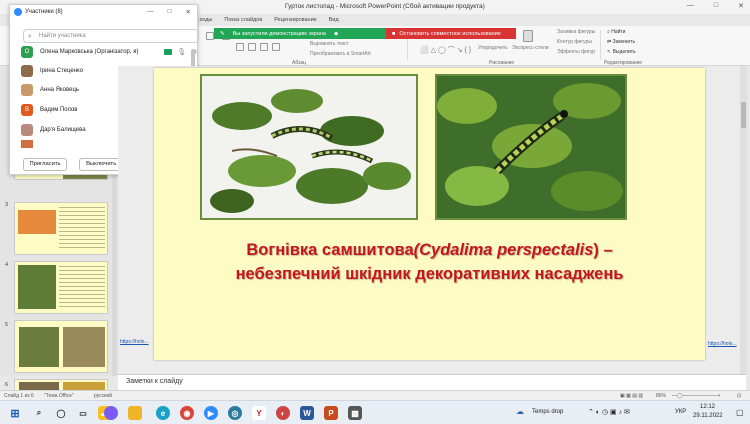 This screenshot has width=750, height=424. I want to click on shapes-gallery-icon: ⬜ △ ◯ ⌒ ↘ { }, so click(445, 50).